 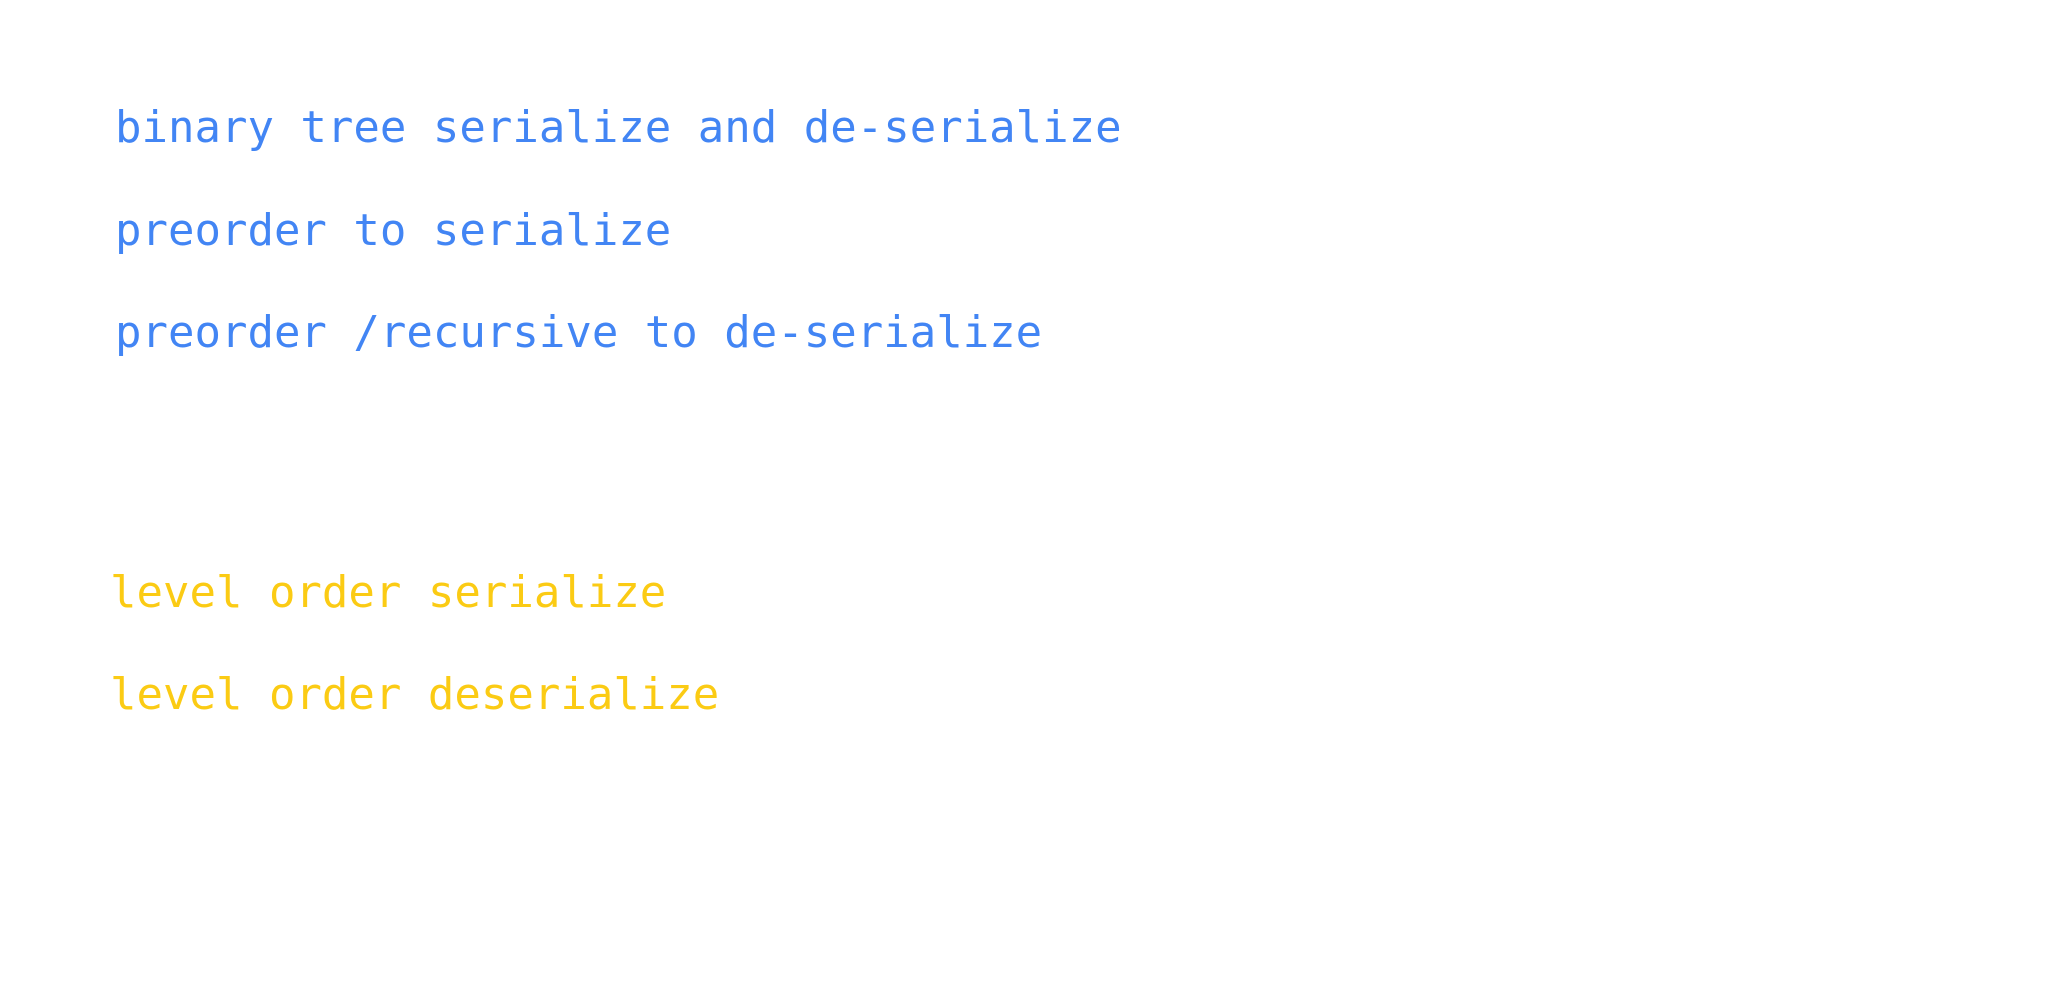 I want to click on text-line-preorder-deserialize: preorder /recursive to de-serialize, so click(x=579, y=332).